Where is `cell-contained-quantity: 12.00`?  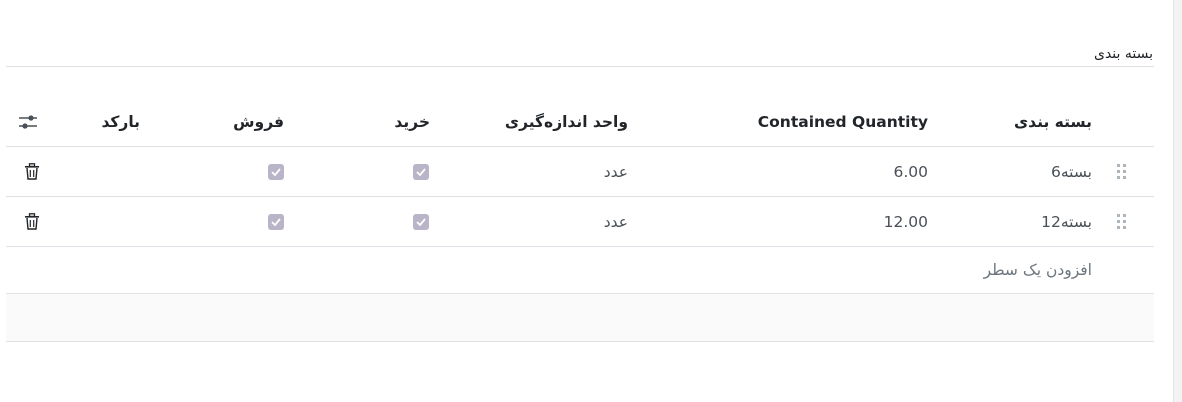
cell-contained-quantity: 12.00 is located at coordinates (906, 221).